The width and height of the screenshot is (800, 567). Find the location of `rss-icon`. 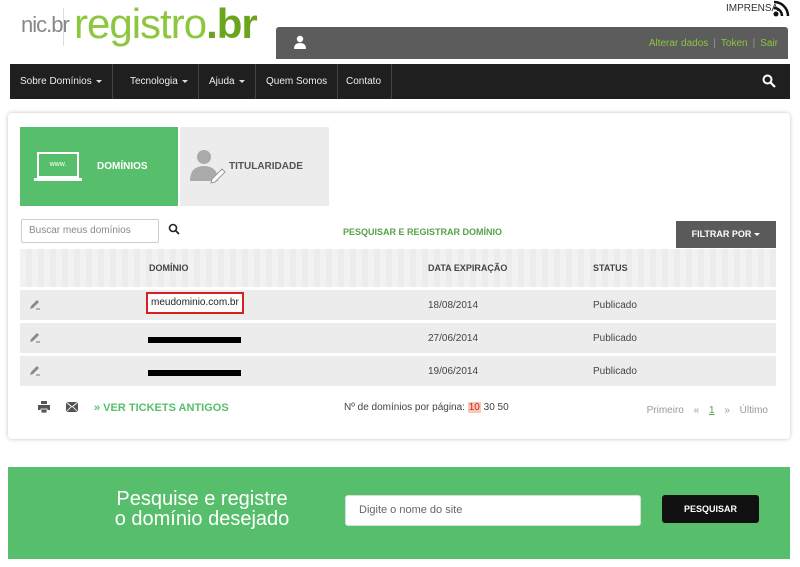

rss-icon is located at coordinates (781, 9).